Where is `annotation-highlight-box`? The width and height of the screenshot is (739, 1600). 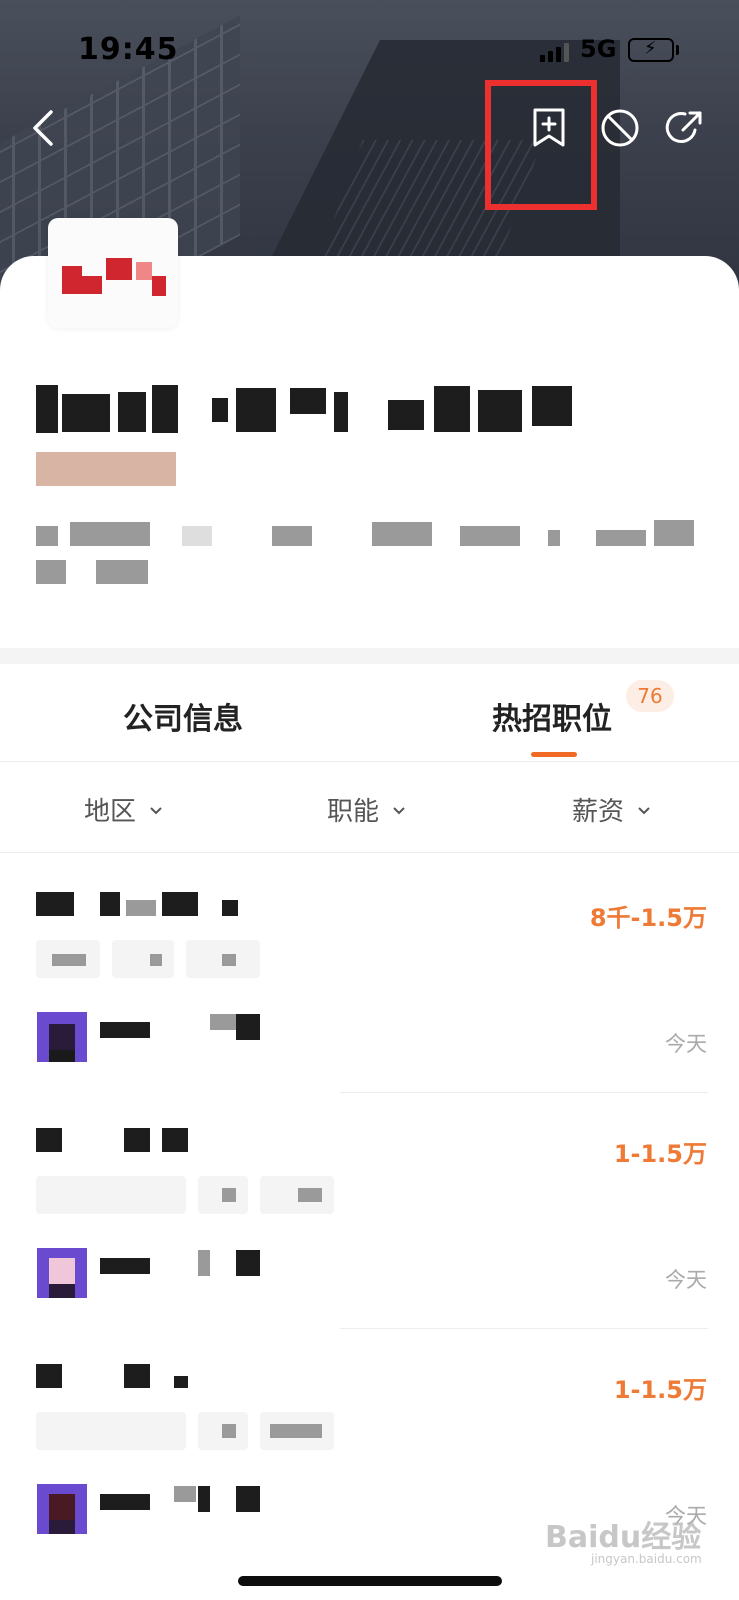 annotation-highlight-box is located at coordinates (541, 145).